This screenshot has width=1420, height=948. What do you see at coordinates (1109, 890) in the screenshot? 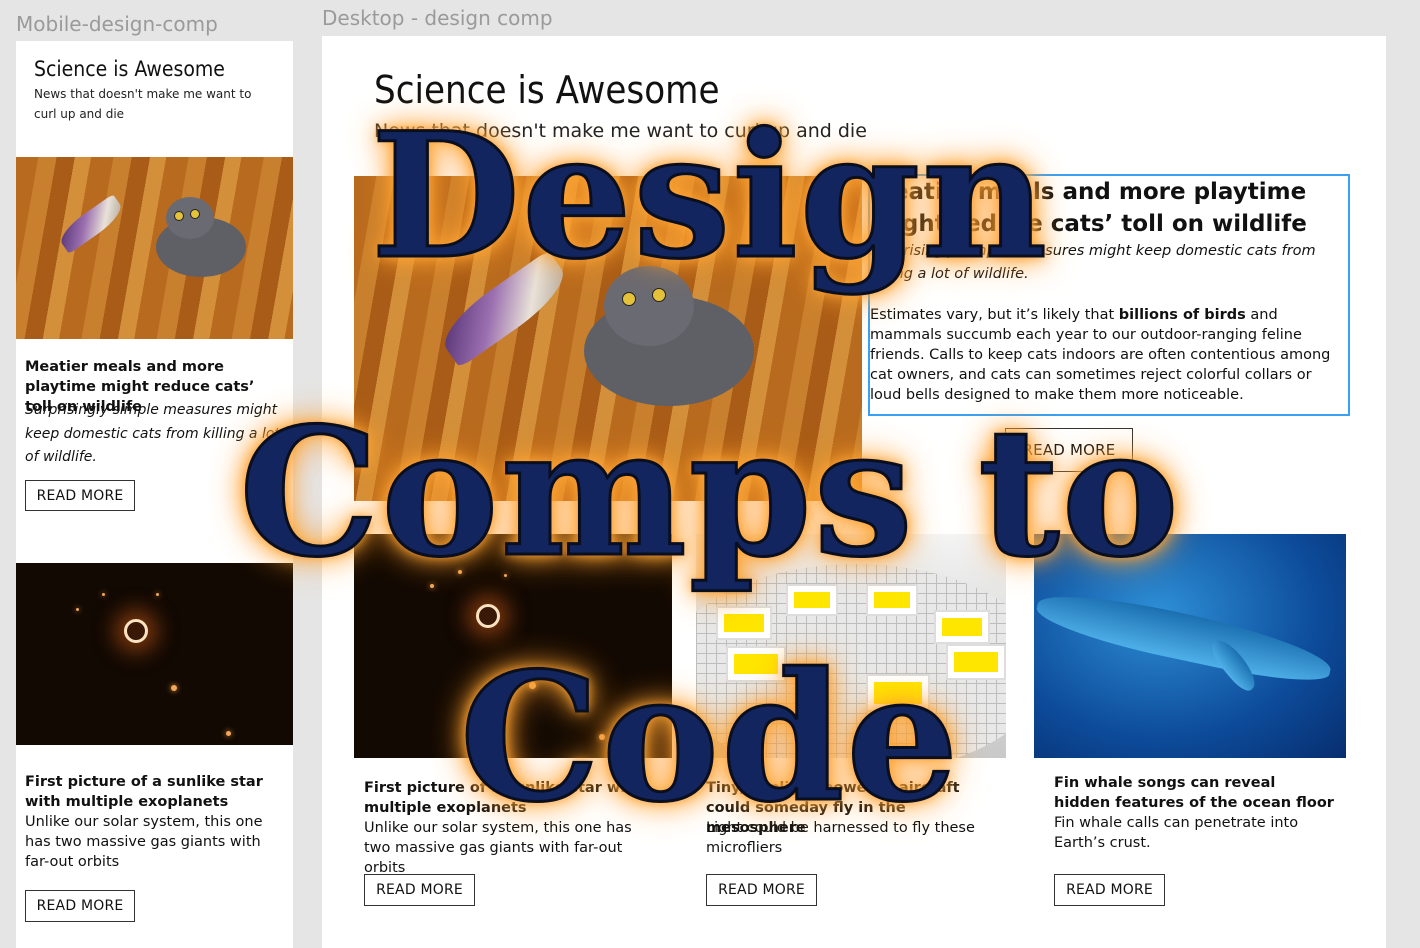
I see `desktop-whale-read-more-button: READ MORE` at bounding box center [1109, 890].